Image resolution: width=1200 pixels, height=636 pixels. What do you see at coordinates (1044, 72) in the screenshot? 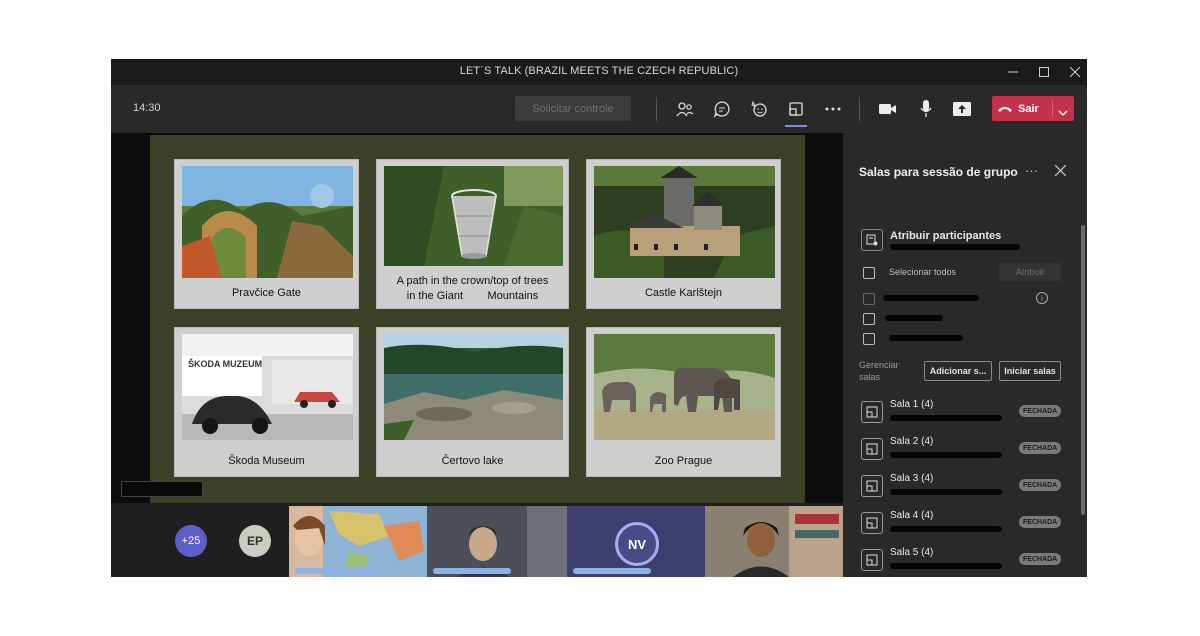
I see `maximize-icon` at bounding box center [1044, 72].